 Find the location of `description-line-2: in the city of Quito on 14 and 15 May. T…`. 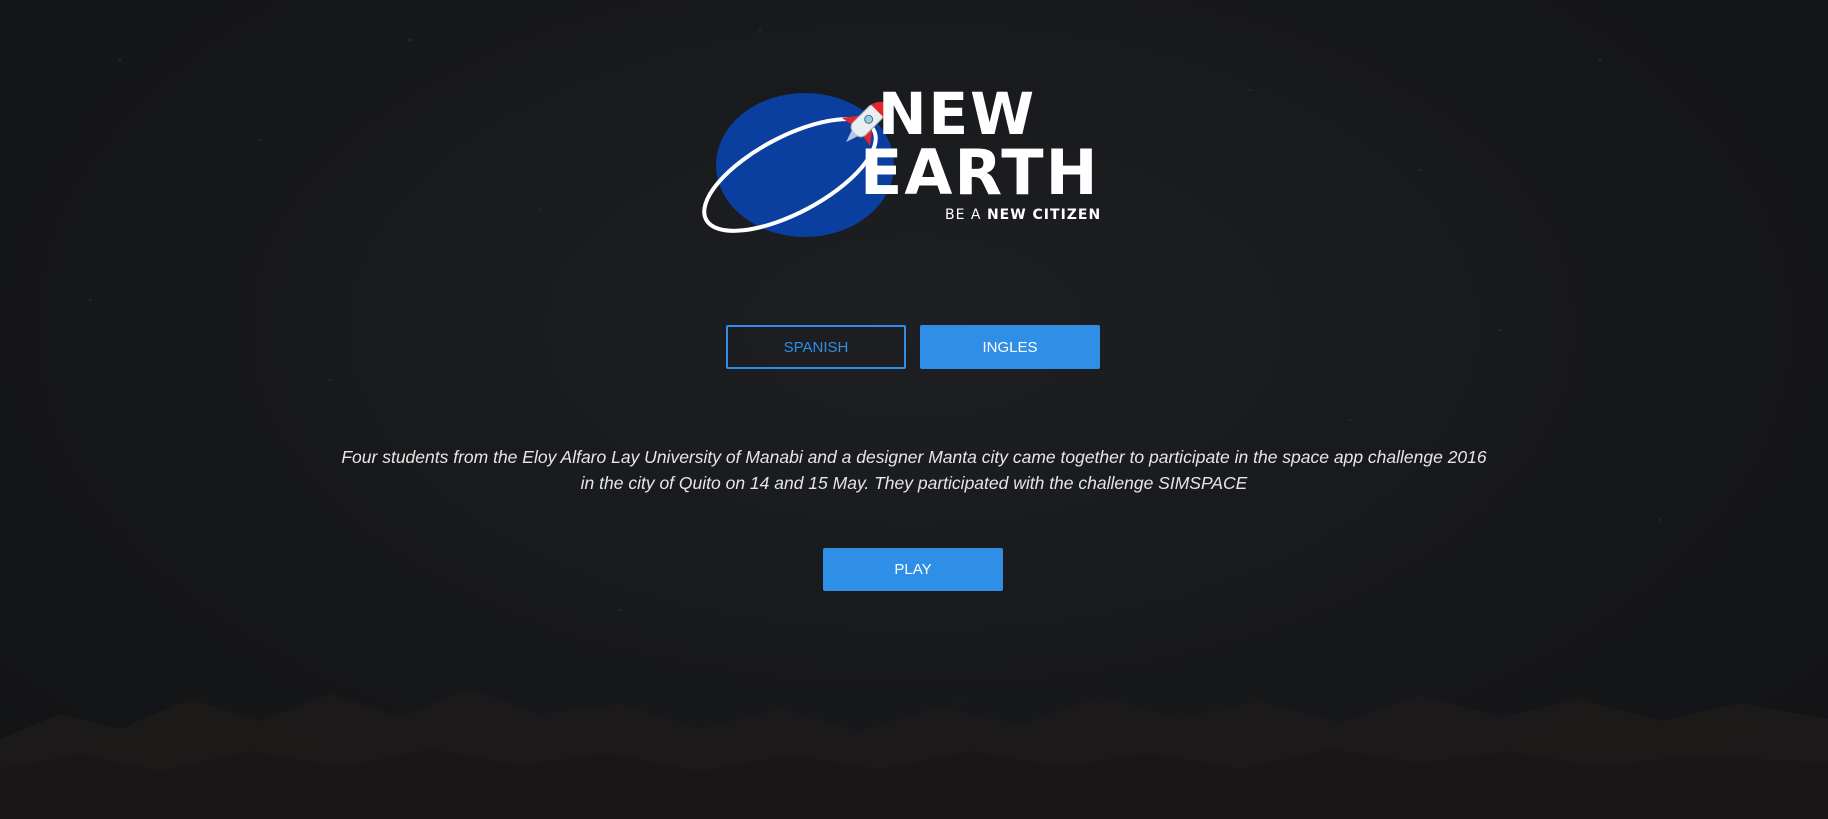

description-line-2: in the city of Quito on 14 and 15 May. T… is located at coordinates (914, 483).